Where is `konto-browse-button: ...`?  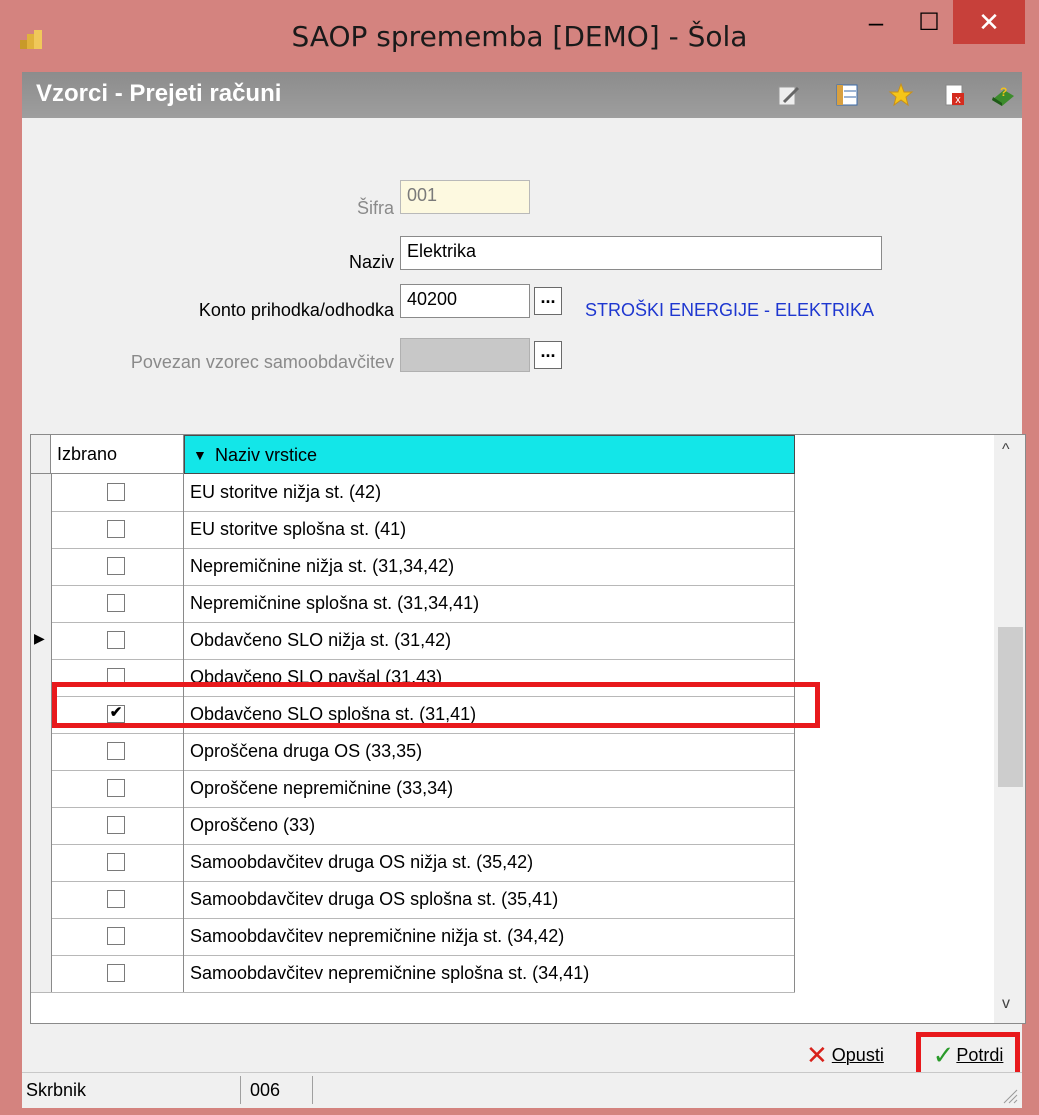
konto-browse-button: ... is located at coordinates (548, 301).